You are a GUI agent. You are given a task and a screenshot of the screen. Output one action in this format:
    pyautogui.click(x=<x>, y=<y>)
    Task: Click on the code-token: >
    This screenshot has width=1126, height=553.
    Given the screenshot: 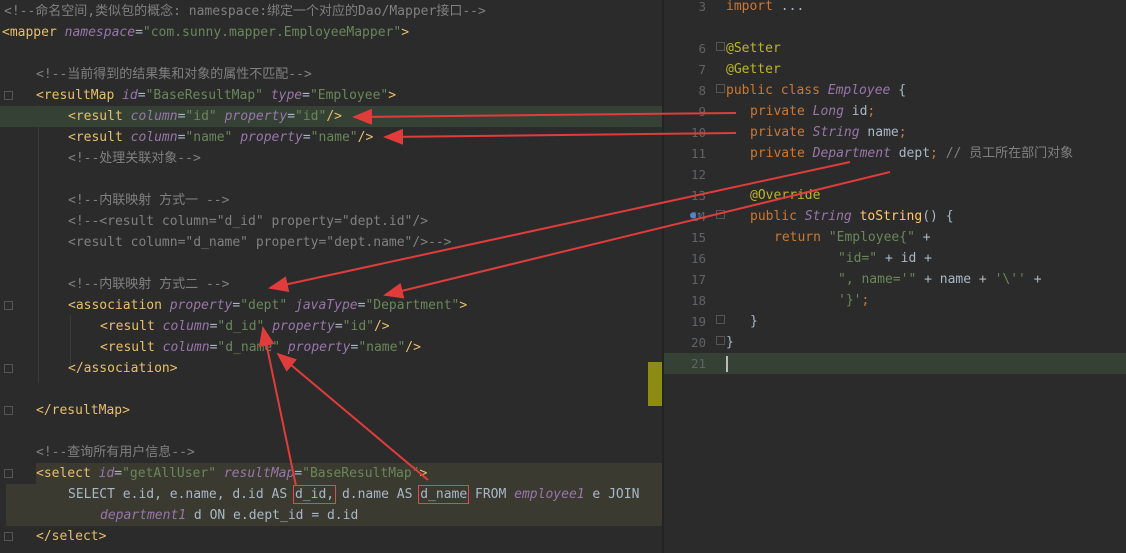 What is the action you would take?
    pyautogui.click(x=463, y=305)
    